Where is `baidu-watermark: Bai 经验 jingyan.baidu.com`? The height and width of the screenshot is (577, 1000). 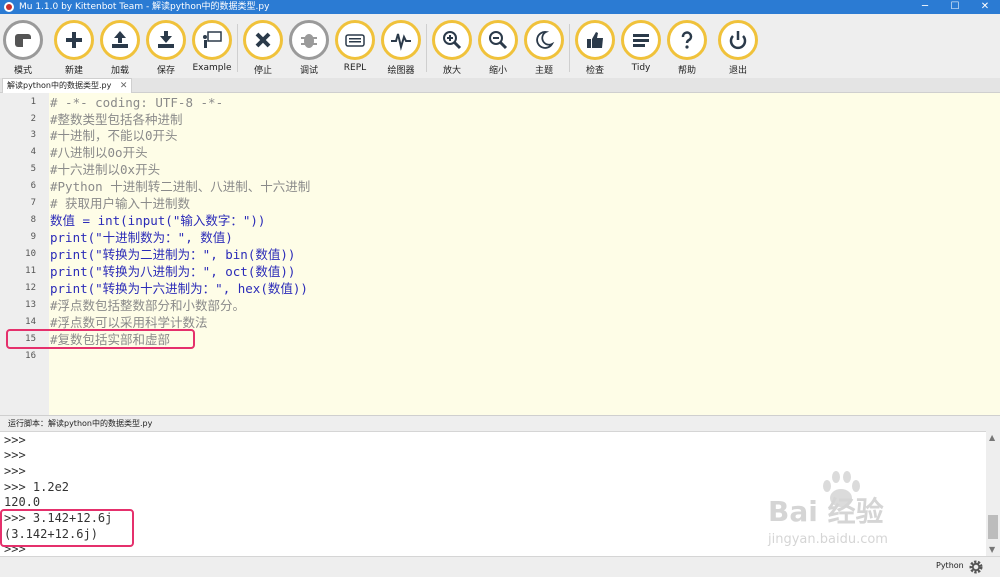
baidu-watermark: Bai 经验 jingyan.baidu.com is located at coordinates (868, 515).